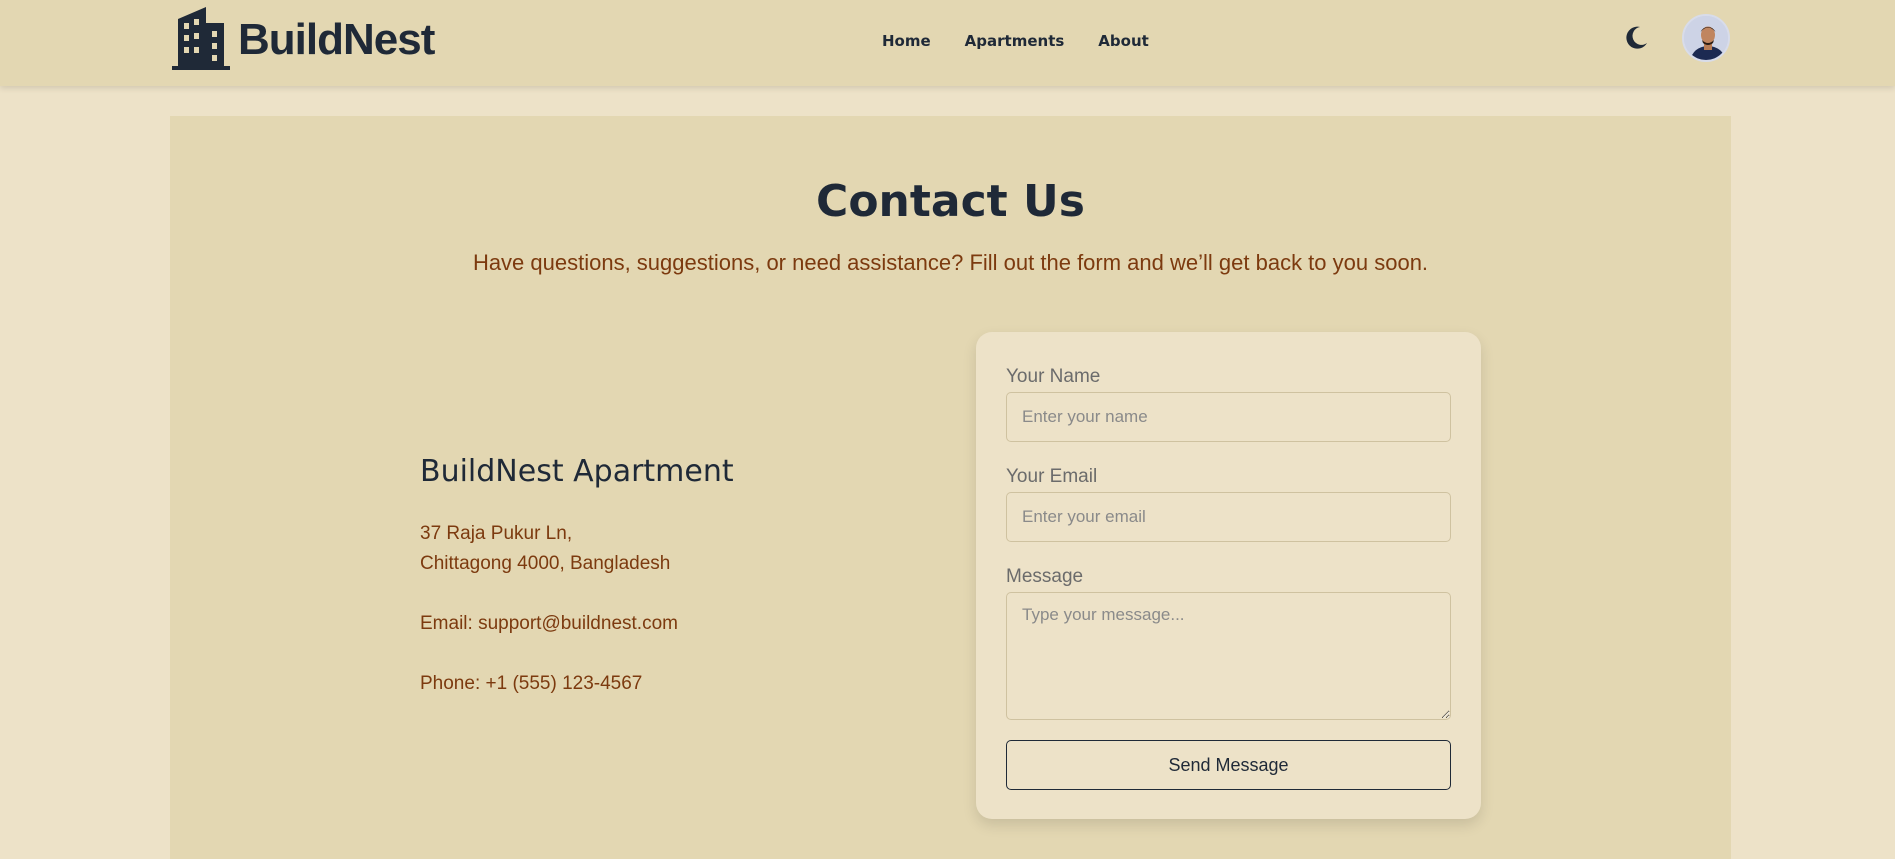  What do you see at coordinates (1228, 656) in the screenshot?
I see `message-textarea` at bounding box center [1228, 656].